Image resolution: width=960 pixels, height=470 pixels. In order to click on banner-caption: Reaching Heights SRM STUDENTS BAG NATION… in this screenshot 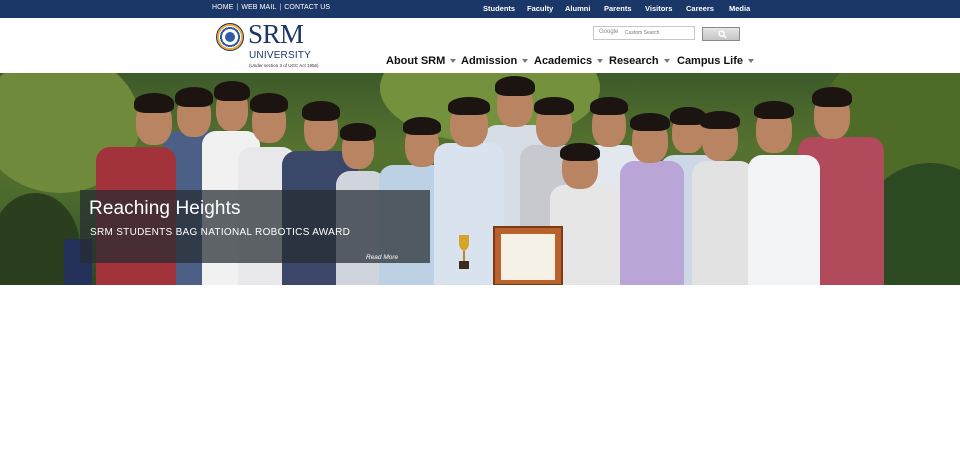, I will do `click(255, 226)`.